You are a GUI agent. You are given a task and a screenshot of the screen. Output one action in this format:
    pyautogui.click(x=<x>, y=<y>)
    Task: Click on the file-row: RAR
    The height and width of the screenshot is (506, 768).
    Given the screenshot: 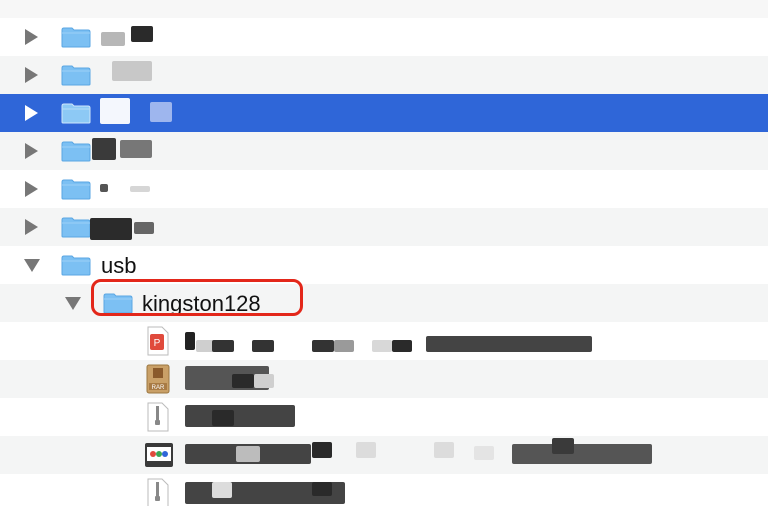 What is the action you would take?
    pyautogui.click(x=384, y=379)
    